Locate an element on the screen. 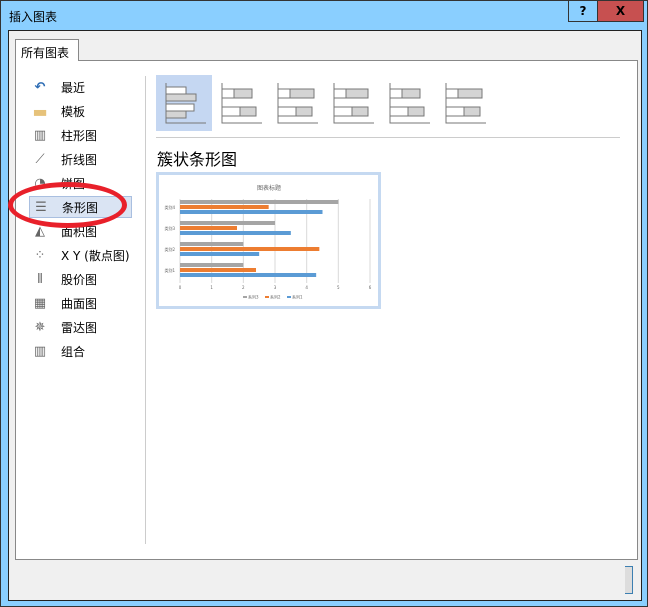 Image resolution: width=648 pixels, height=607 pixels. category-label: 类别2 is located at coordinates (169, 249).